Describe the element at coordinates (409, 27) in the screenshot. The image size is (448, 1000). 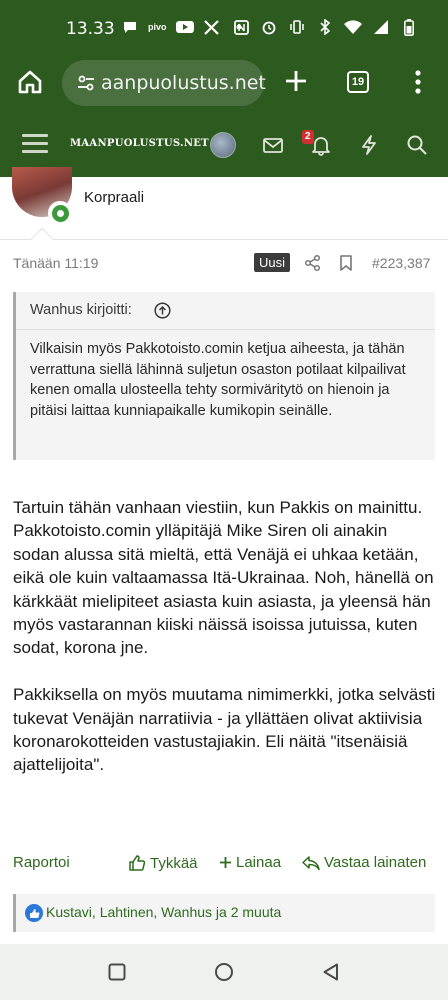
I see `battery-icon` at that location.